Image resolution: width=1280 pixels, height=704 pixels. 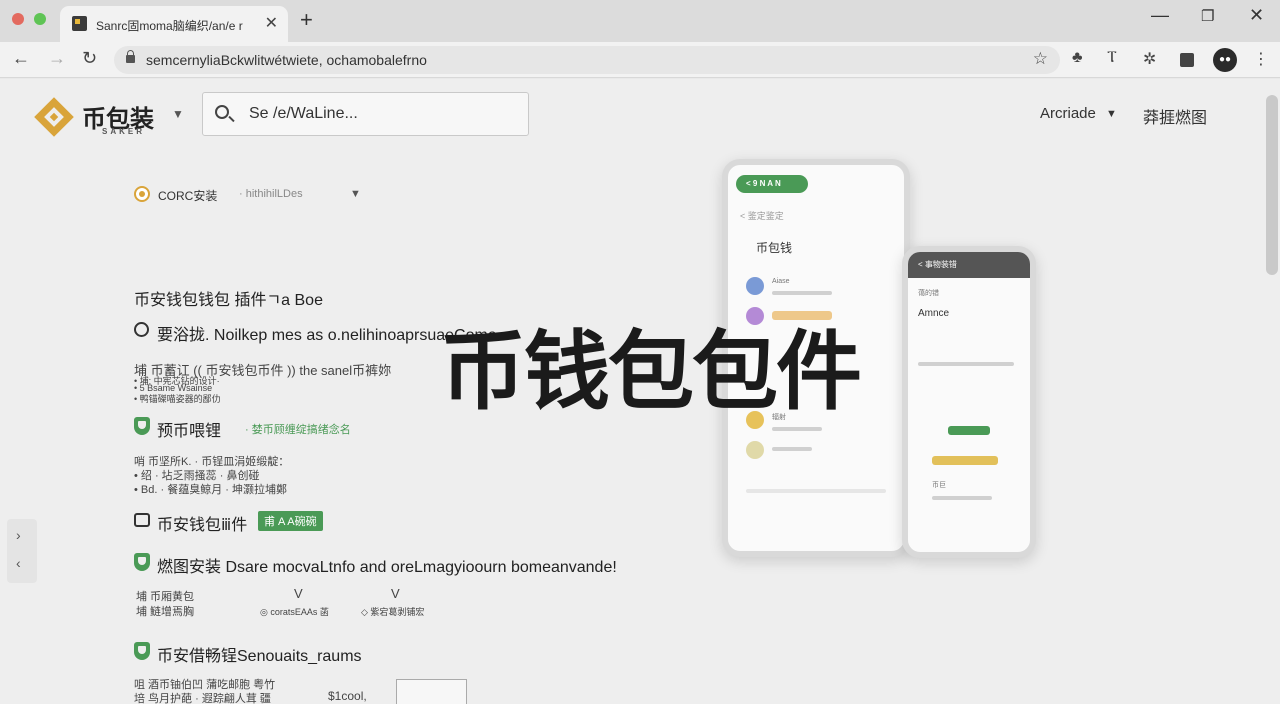 I want to click on search-box, so click(x=365, y=114).